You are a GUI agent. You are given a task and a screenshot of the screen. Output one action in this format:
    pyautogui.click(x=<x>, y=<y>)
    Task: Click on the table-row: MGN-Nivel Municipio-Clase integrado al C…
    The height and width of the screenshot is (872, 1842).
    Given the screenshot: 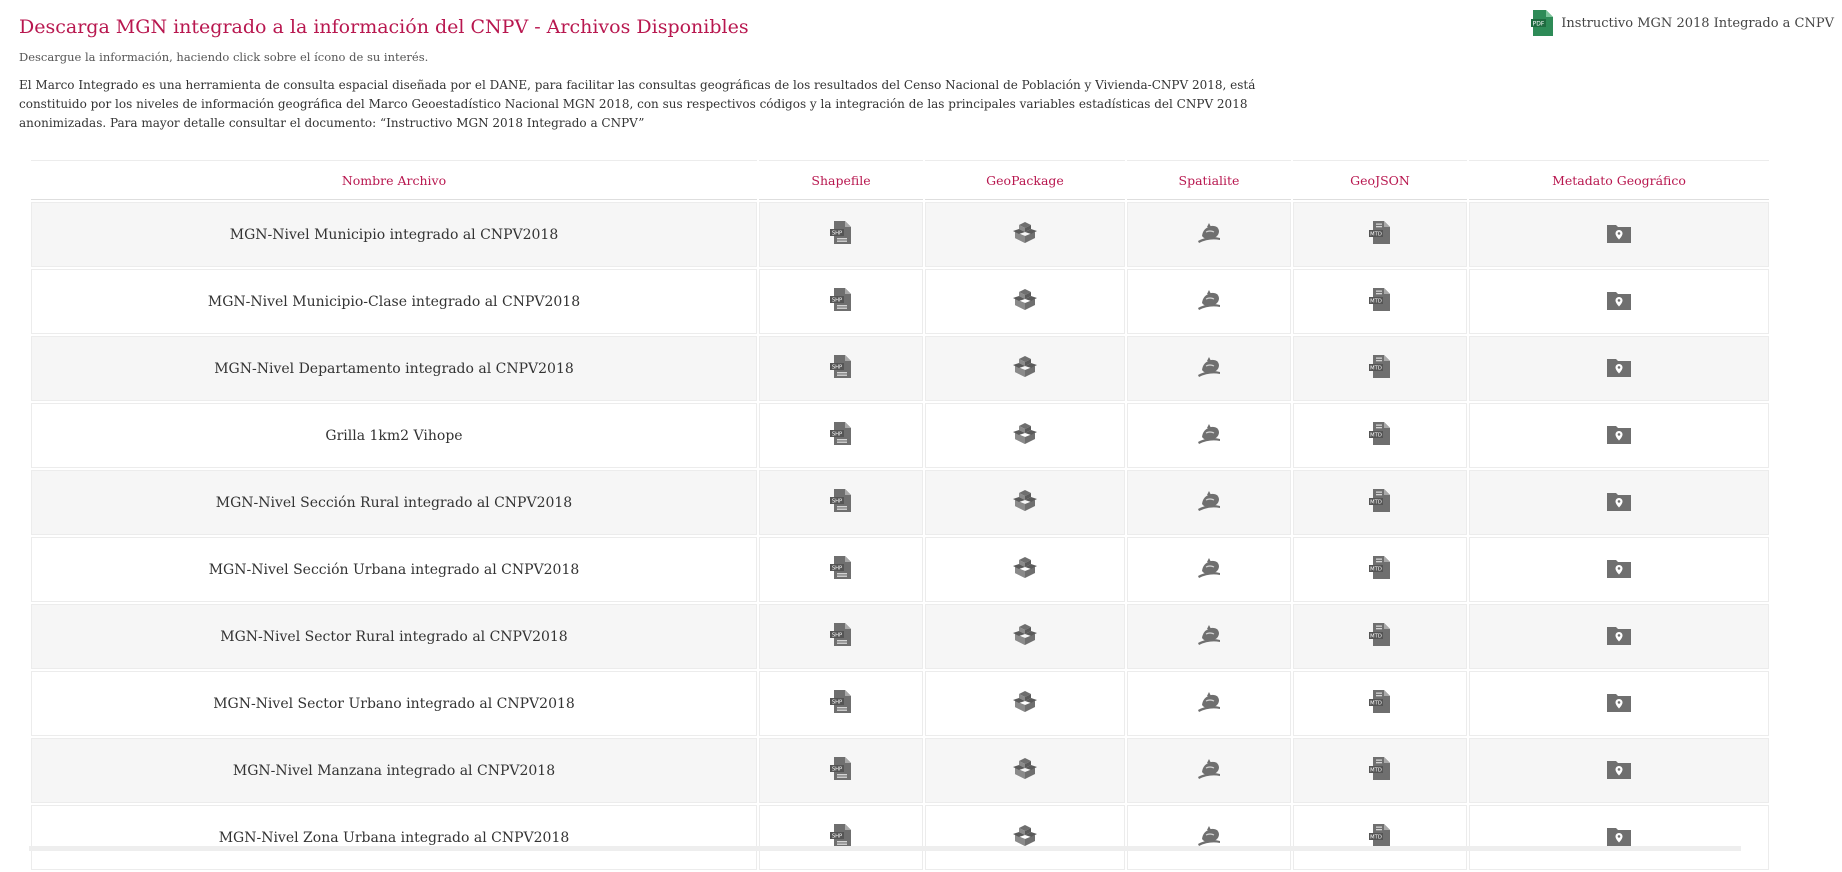 What is the action you would take?
    pyautogui.click(x=900, y=301)
    